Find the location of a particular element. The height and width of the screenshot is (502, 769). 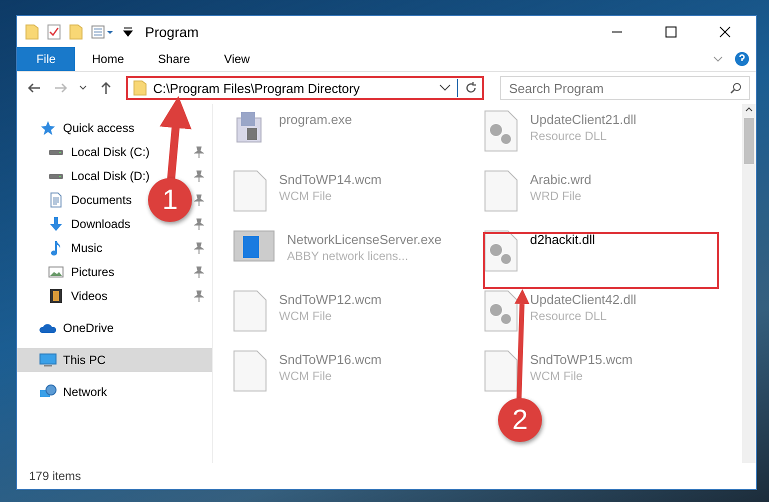

forward-arrow-icon is located at coordinates (61, 88).